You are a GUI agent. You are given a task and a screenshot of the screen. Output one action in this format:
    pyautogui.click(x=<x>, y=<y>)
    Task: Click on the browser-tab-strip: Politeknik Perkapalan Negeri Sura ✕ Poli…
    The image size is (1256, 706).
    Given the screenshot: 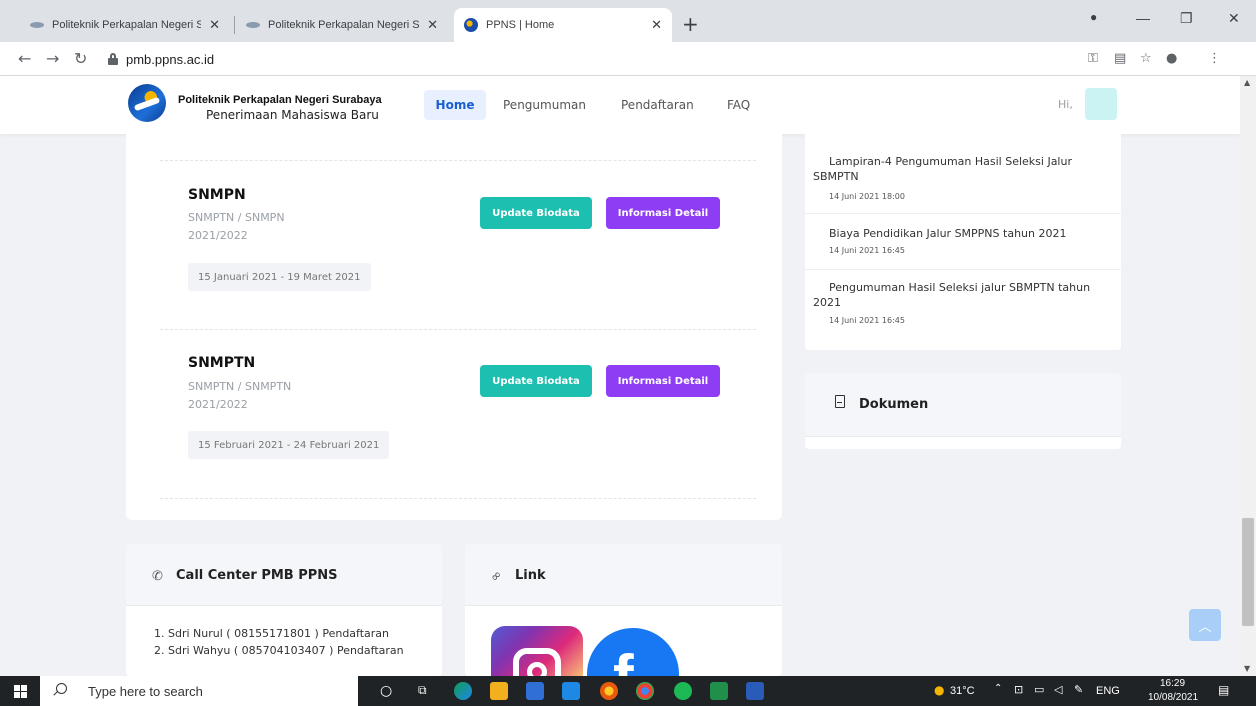 What is the action you would take?
    pyautogui.click(x=628, y=21)
    